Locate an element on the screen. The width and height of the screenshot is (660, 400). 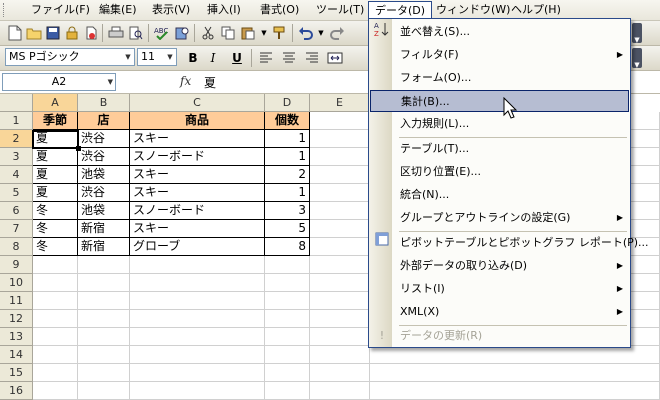
table-cell: スノーボード is located at coordinates (197, 211).